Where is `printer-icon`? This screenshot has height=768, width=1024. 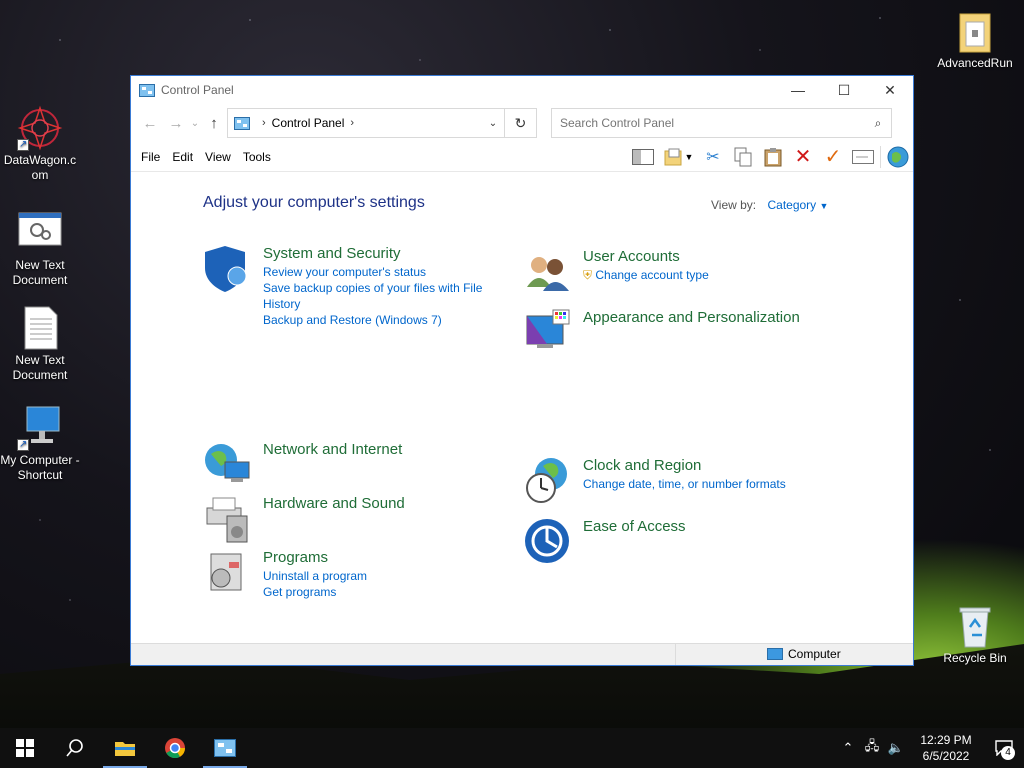 printer-icon is located at coordinates (227, 520).